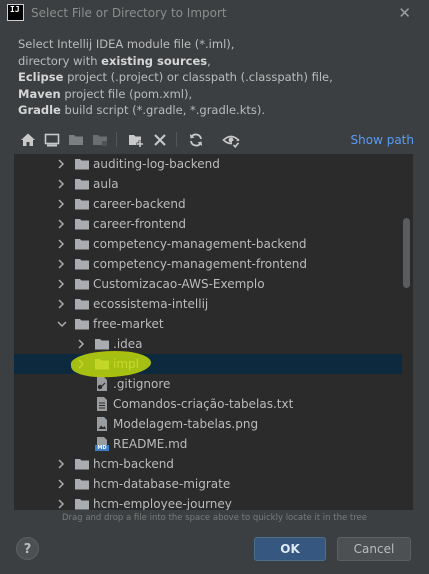  Describe the element at coordinates (133, 464) in the screenshot. I see `tree-row-label: hcm-backend` at that location.